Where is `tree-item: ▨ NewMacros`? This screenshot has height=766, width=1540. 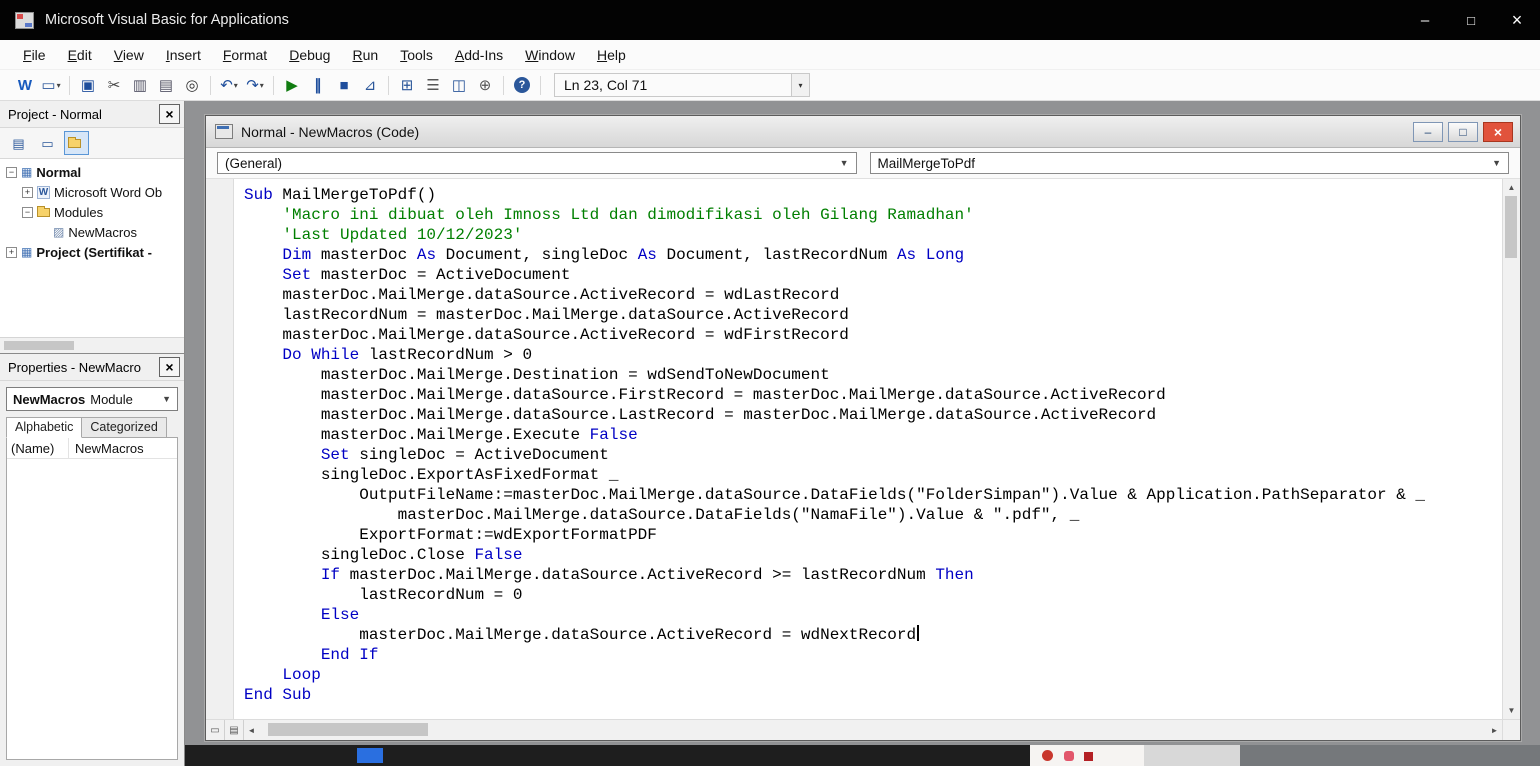
tree-item: ▨ NewMacros is located at coordinates (92, 232).